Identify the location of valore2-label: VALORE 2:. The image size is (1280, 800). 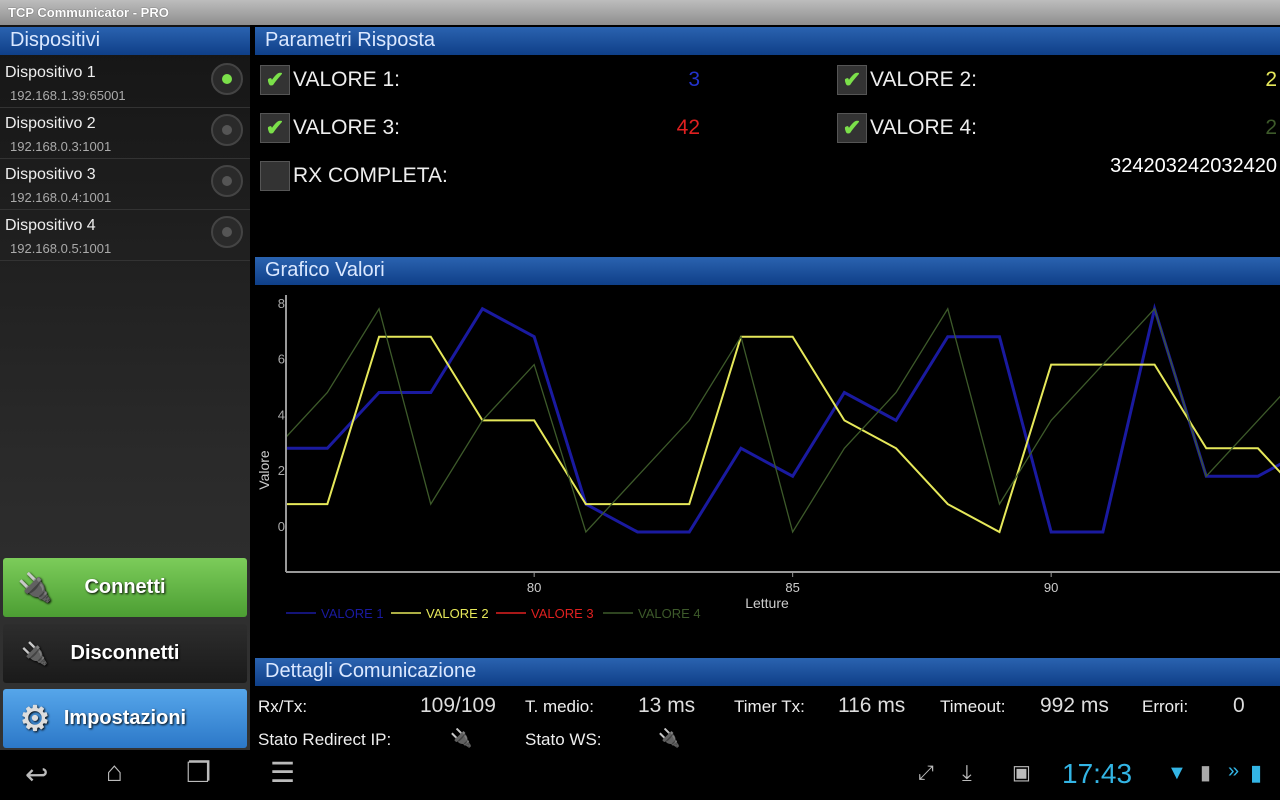
(923, 79).